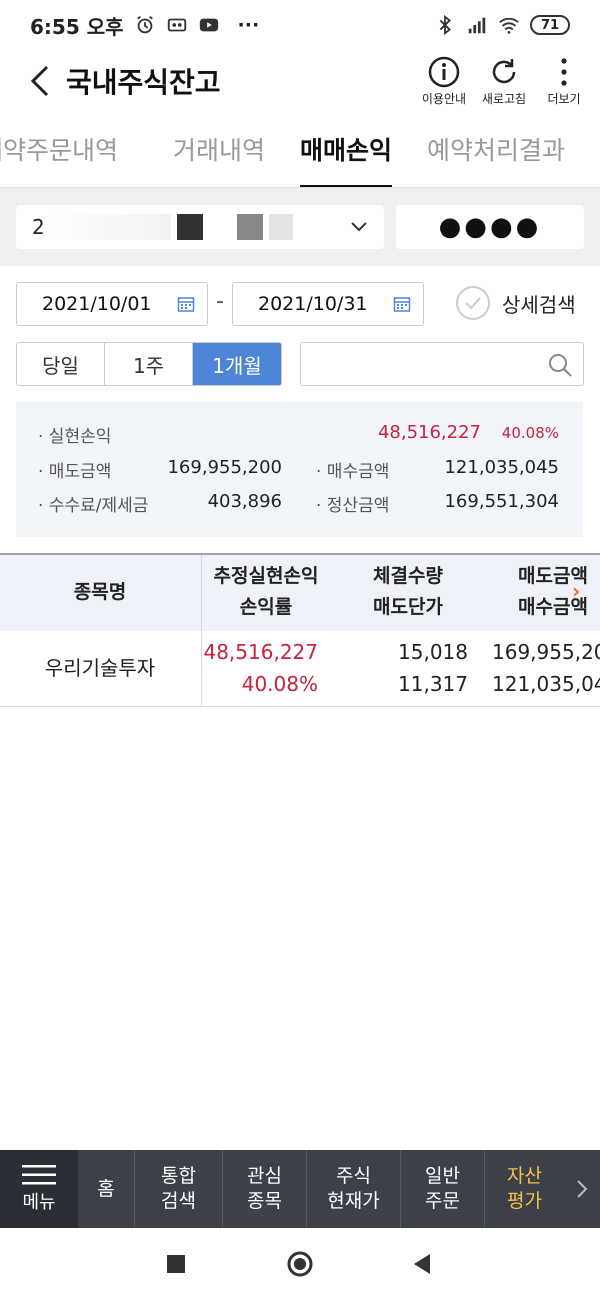 Image resolution: width=600 pixels, height=1300 pixels. I want to click on bluetooth-icon, so click(445, 25).